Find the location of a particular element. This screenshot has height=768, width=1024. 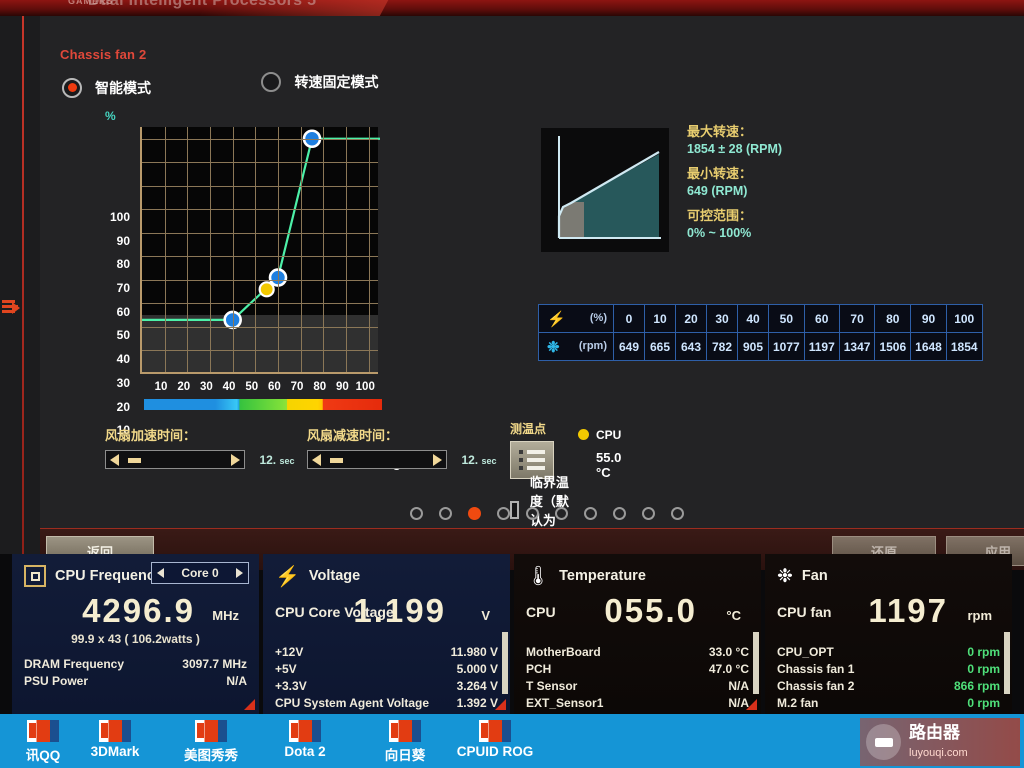

metric-label: T Sensor is located at coordinates (552, 686).